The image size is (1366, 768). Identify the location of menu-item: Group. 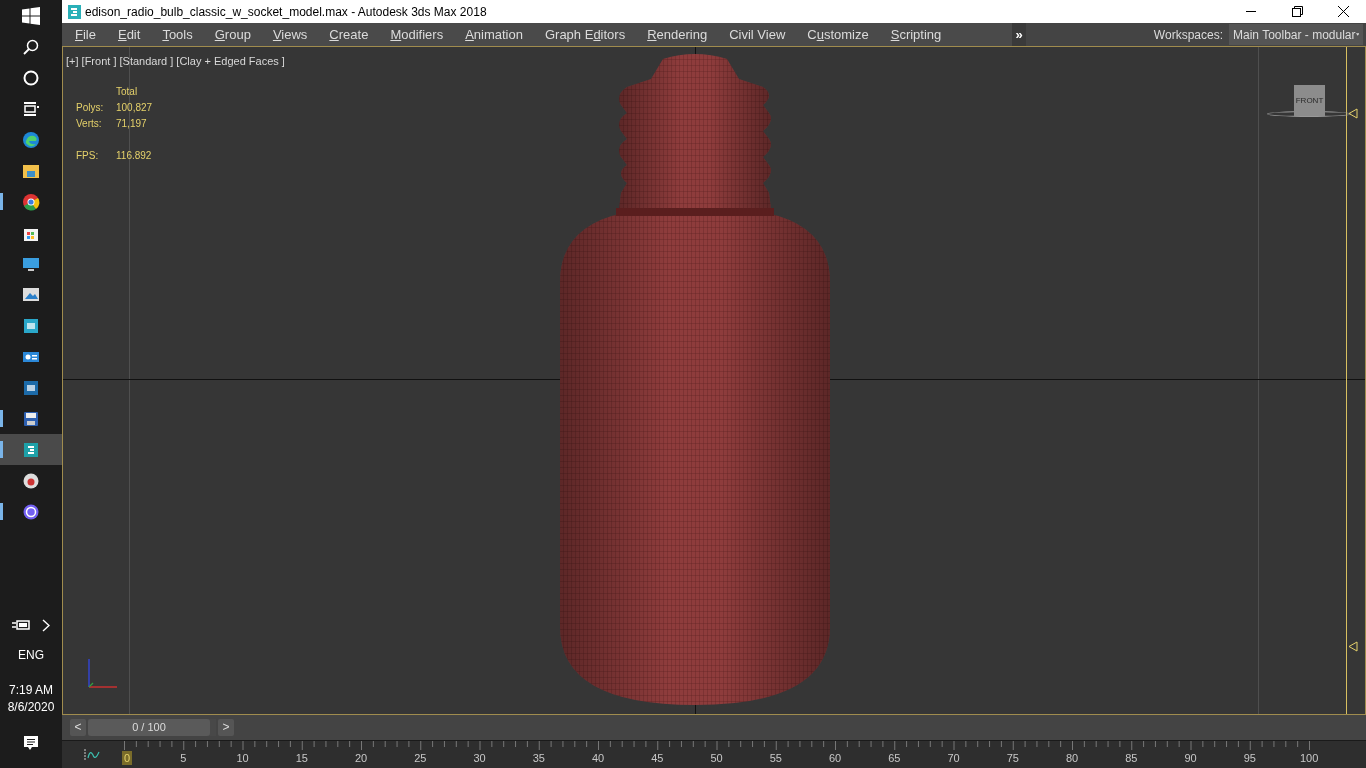
(232, 34).